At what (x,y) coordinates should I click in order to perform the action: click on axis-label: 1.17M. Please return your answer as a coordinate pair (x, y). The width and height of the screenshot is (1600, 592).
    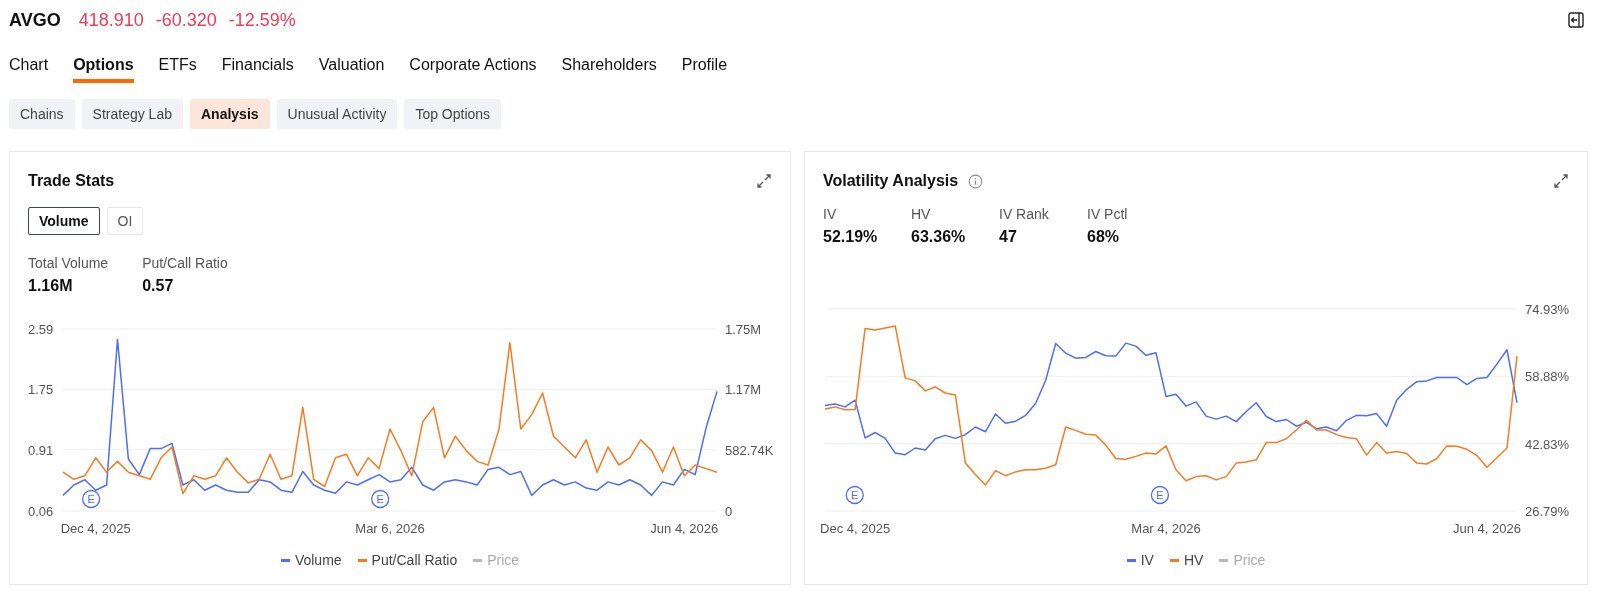
    Looking at the image, I should click on (743, 390).